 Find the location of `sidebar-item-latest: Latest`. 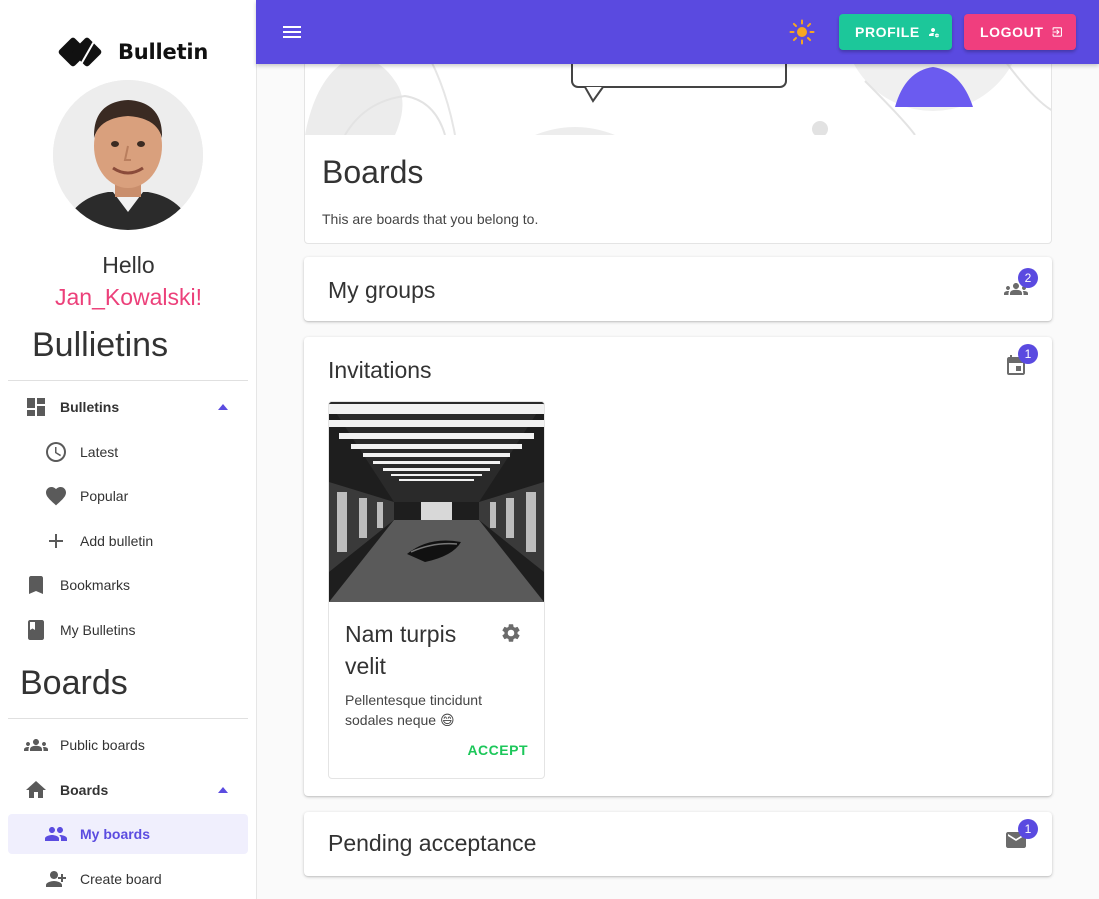

sidebar-item-latest: Latest is located at coordinates (128, 452).